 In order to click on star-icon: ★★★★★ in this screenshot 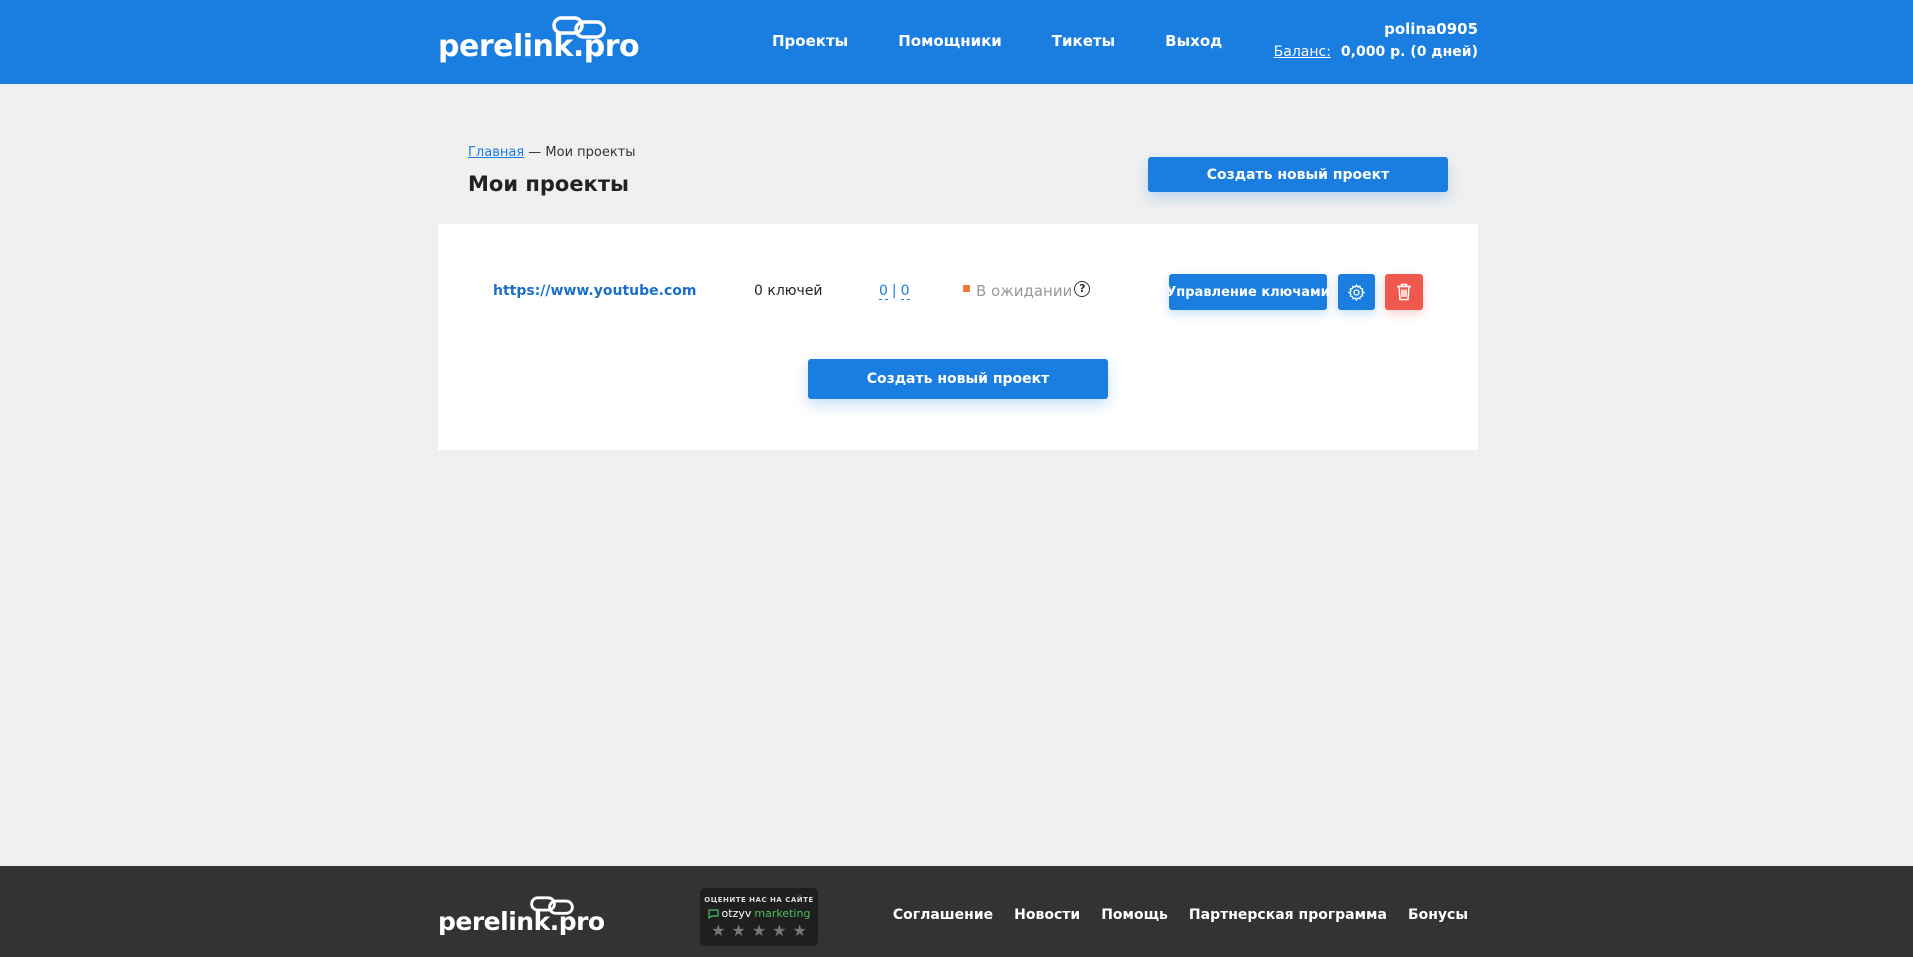, I will do `click(762, 930)`.